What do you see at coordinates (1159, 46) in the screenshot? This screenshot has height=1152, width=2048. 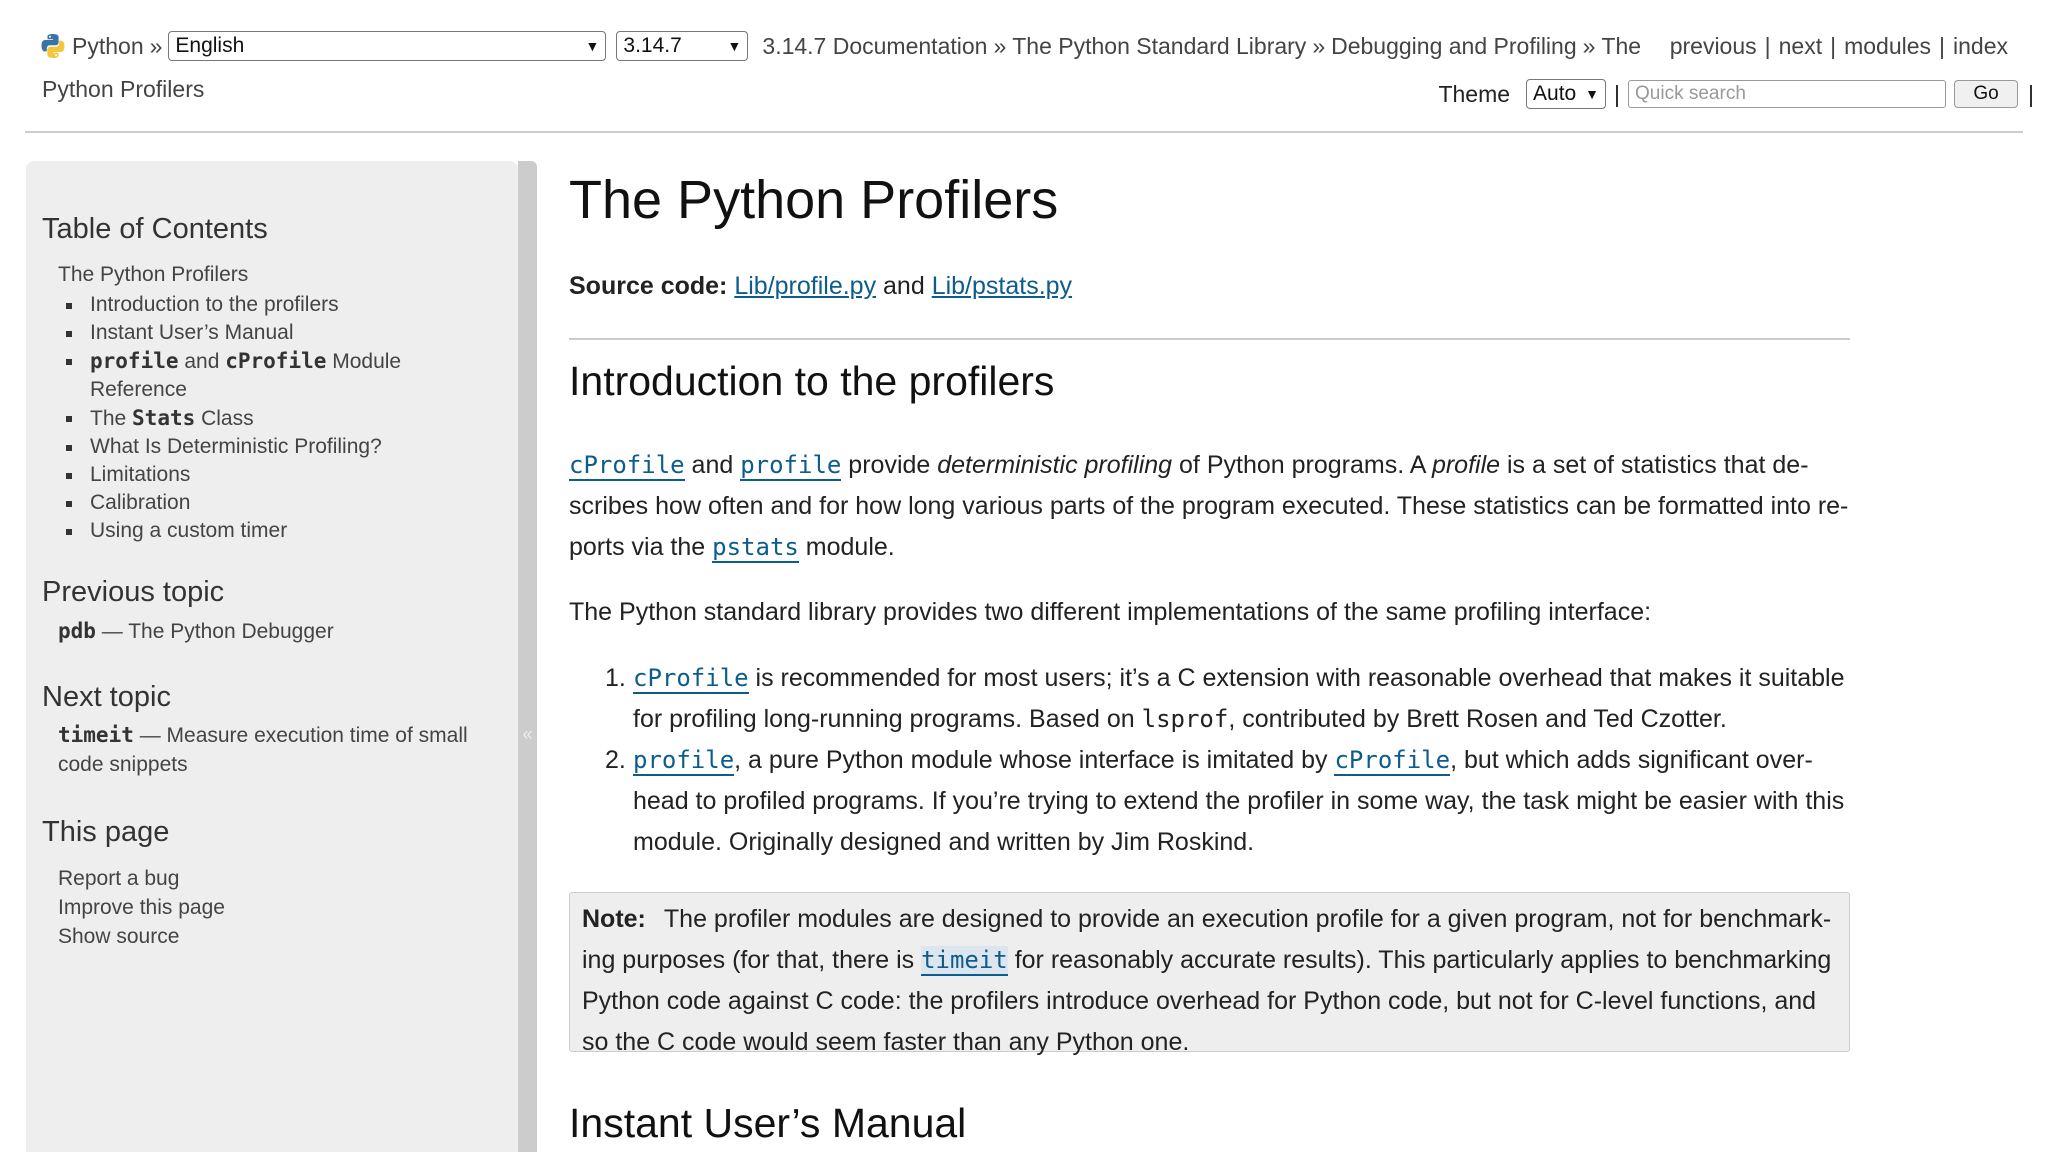 I see `breadcrumb-stdlib: The Python Standard Library` at bounding box center [1159, 46].